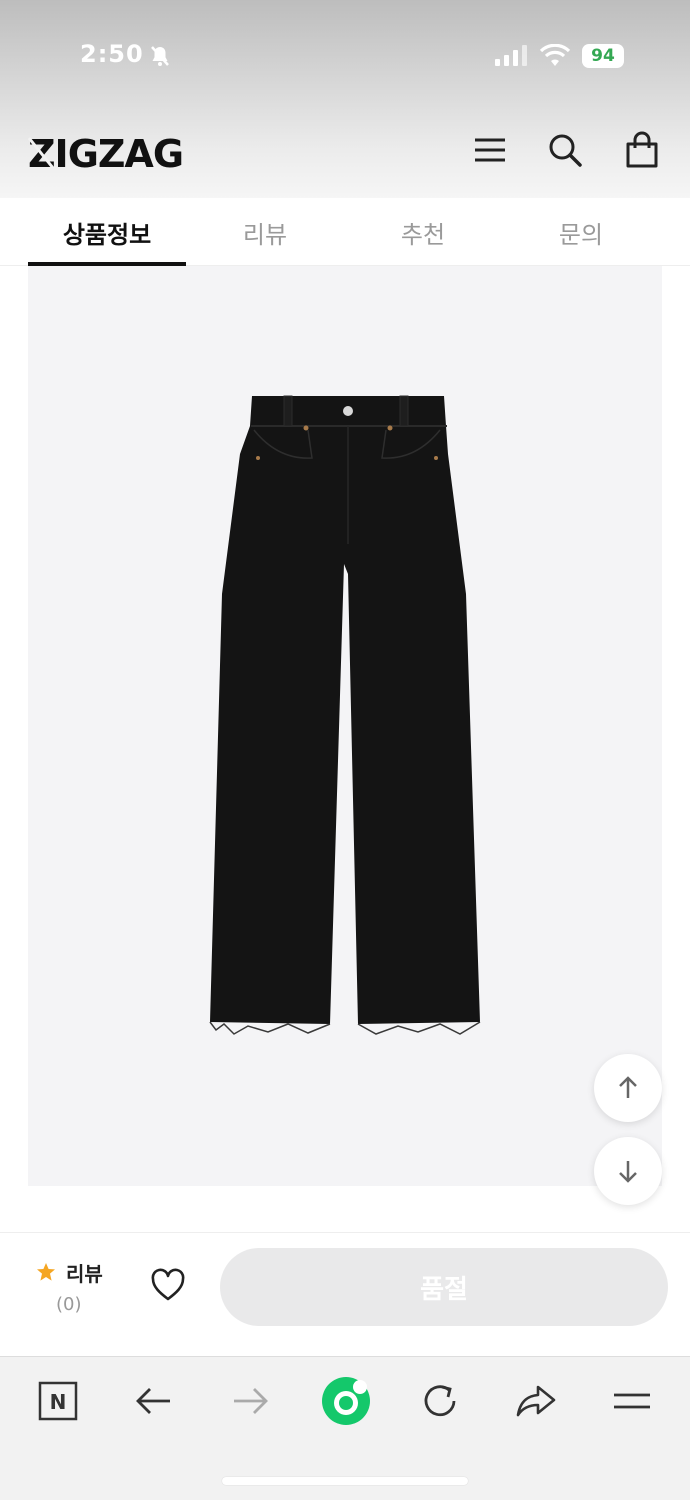  I want to click on shopping-bag-icon, so click(642, 150).